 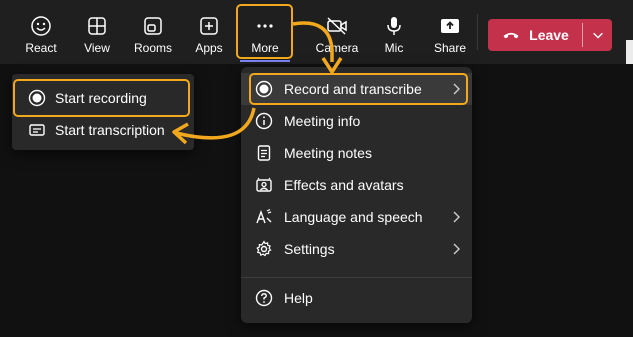 What do you see at coordinates (317, 47) in the screenshot?
I see `arrow-more-to-record` at bounding box center [317, 47].